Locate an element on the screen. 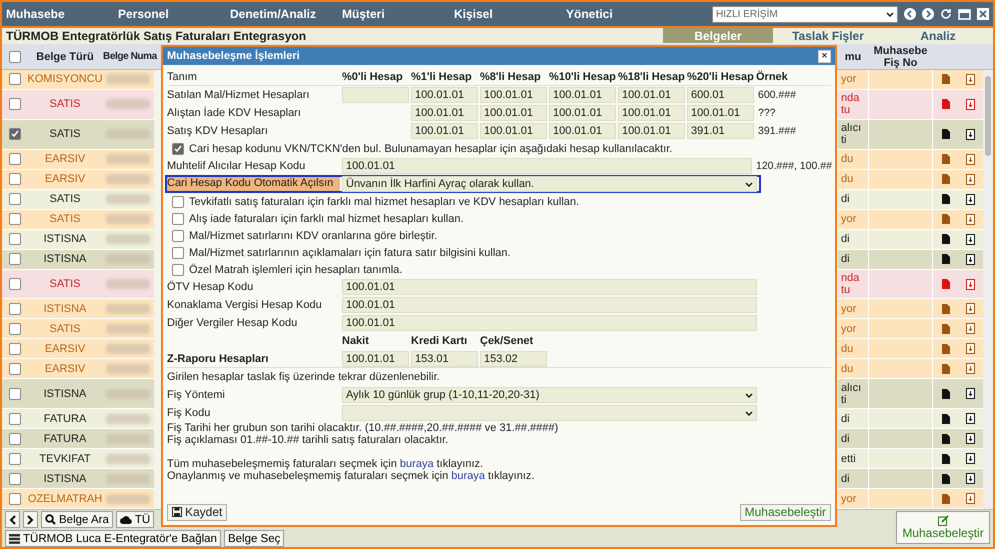  next-button is located at coordinates (30, 519).